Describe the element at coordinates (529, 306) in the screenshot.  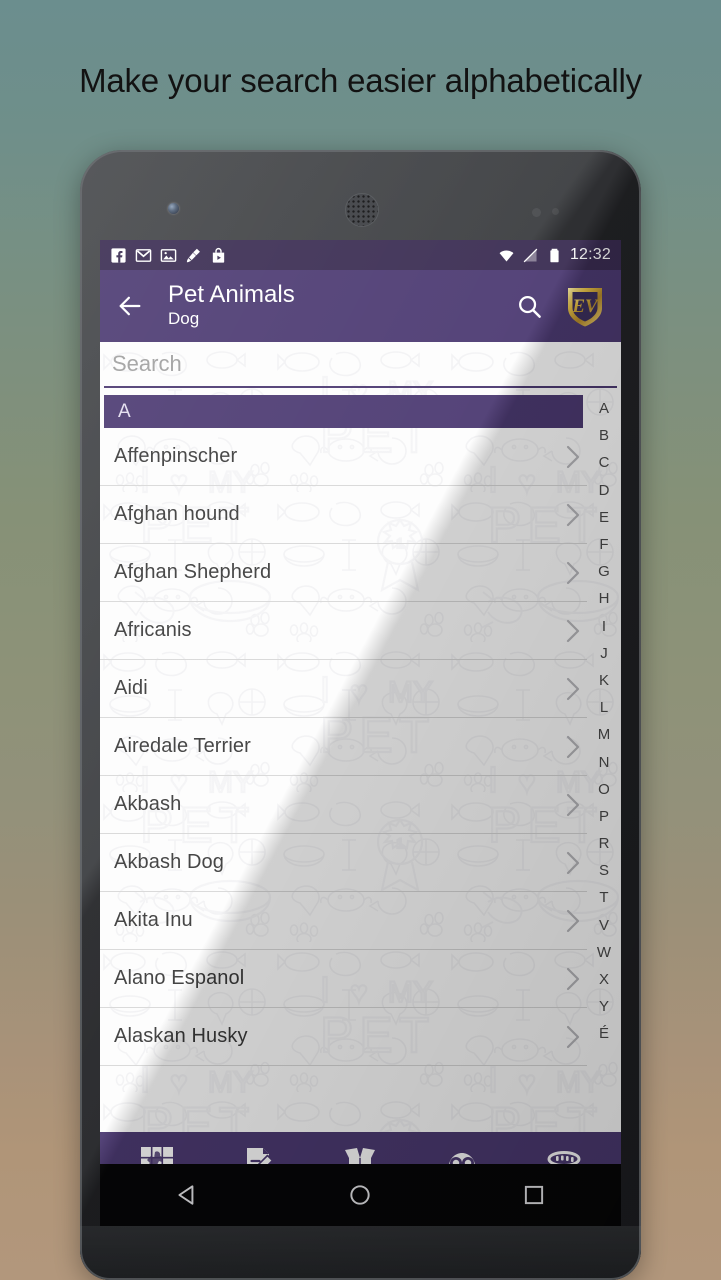
I see `search-icon` at that location.